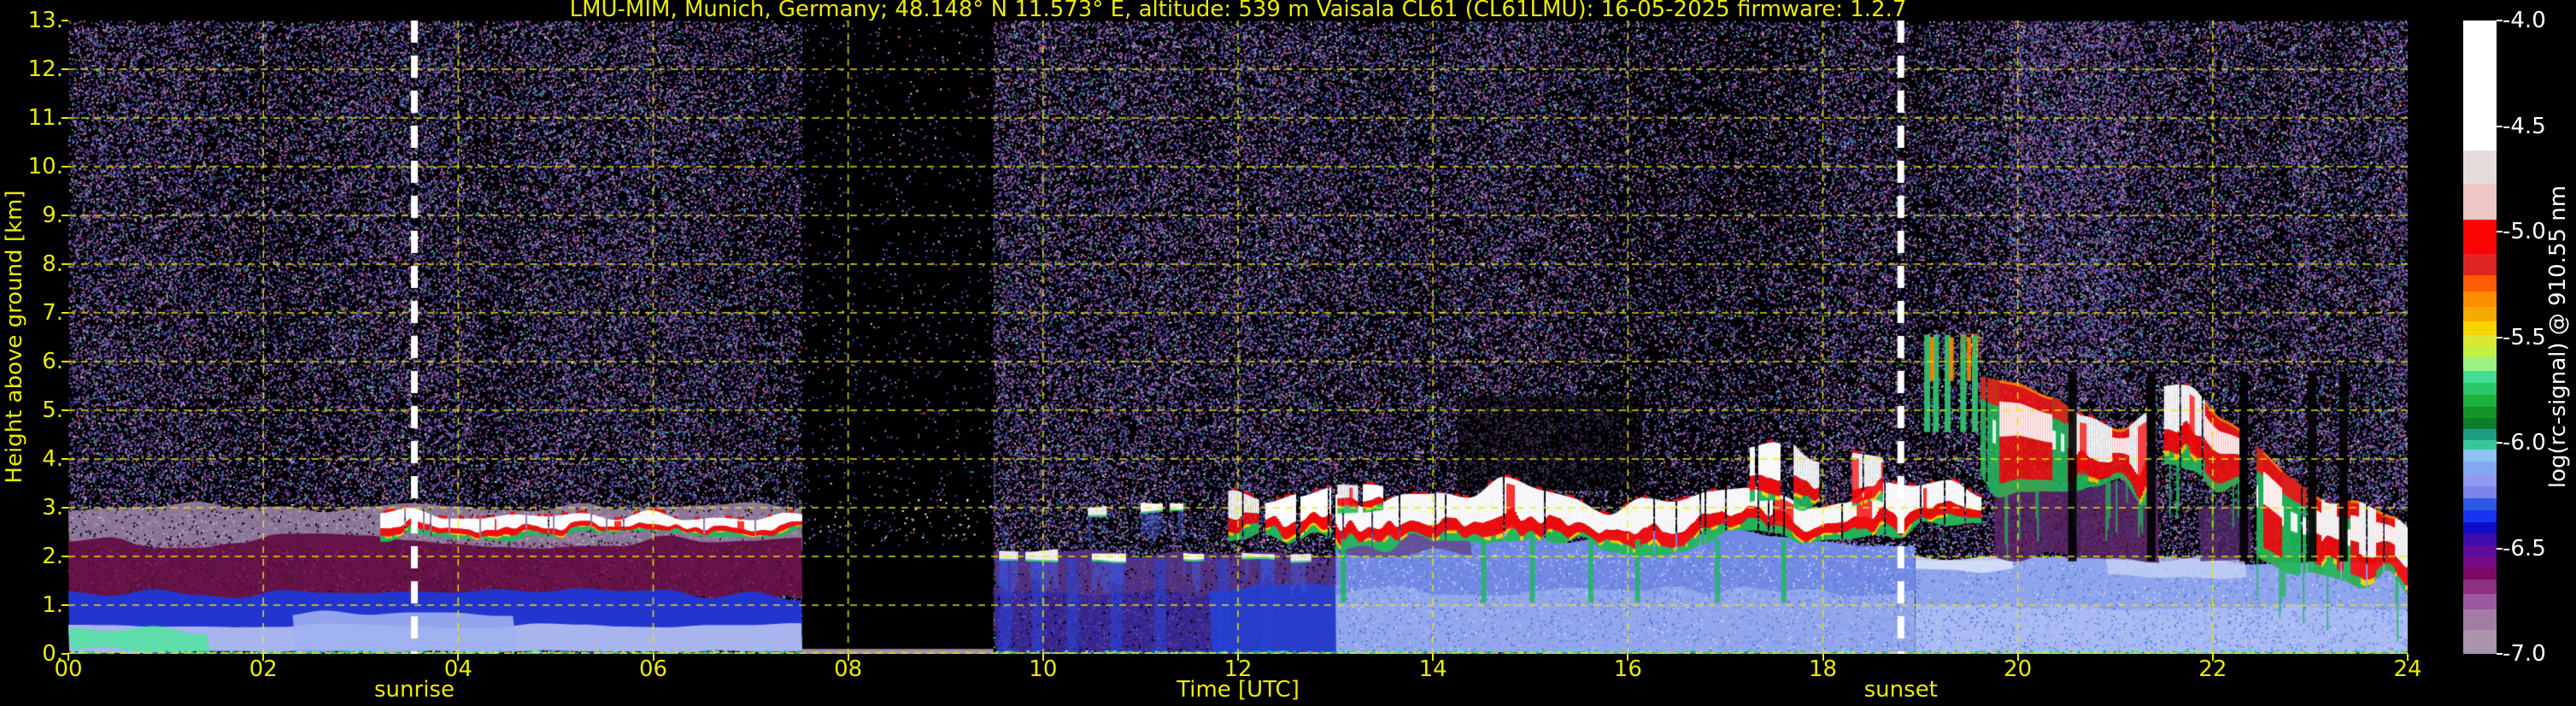 Image resolution: width=2576 pixels, height=706 pixels. Describe the element at coordinates (2558, 337) in the screenshot. I see `colorbar-label: log(rc-signal) @ 910.55 nm` at that location.